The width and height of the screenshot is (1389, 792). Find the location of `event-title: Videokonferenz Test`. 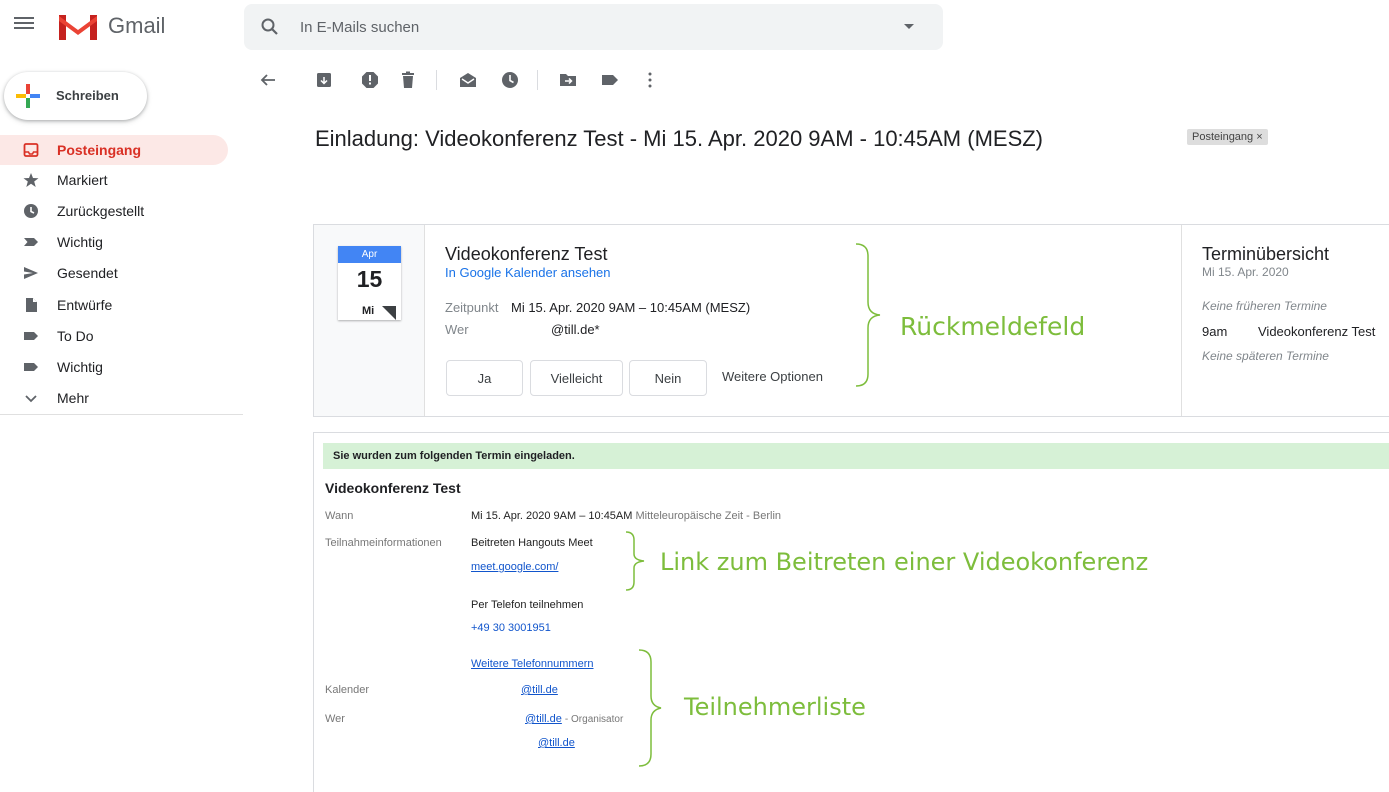

event-title: Videokonferenz Test is located at coordinates (526, 254).